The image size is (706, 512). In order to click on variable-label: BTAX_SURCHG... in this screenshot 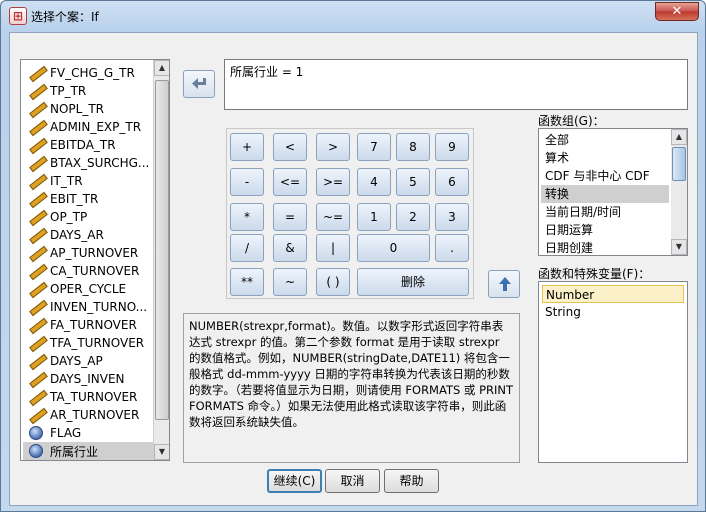, I will do `click(100, 163)`.